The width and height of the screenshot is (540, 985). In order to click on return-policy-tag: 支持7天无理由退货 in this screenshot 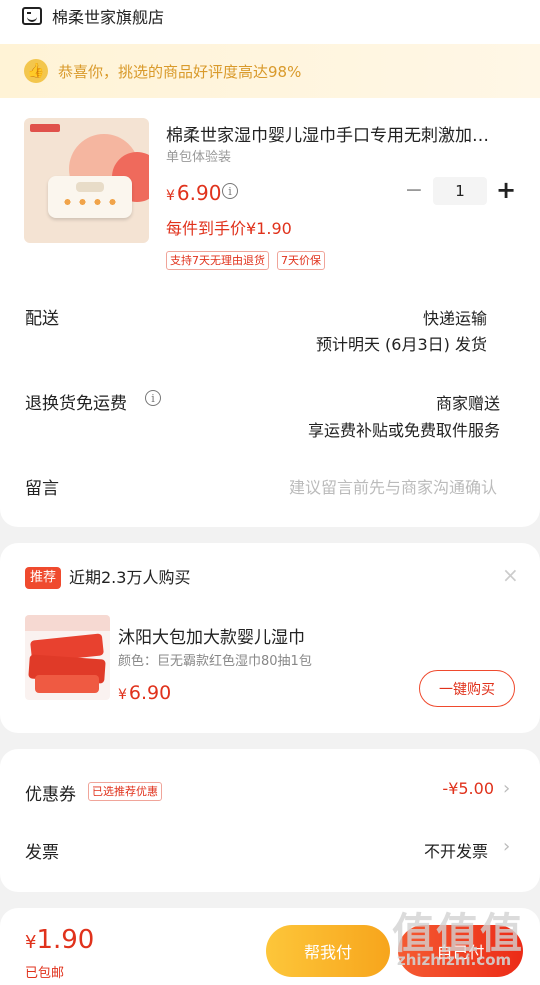, I will do `click(217, 260)`.